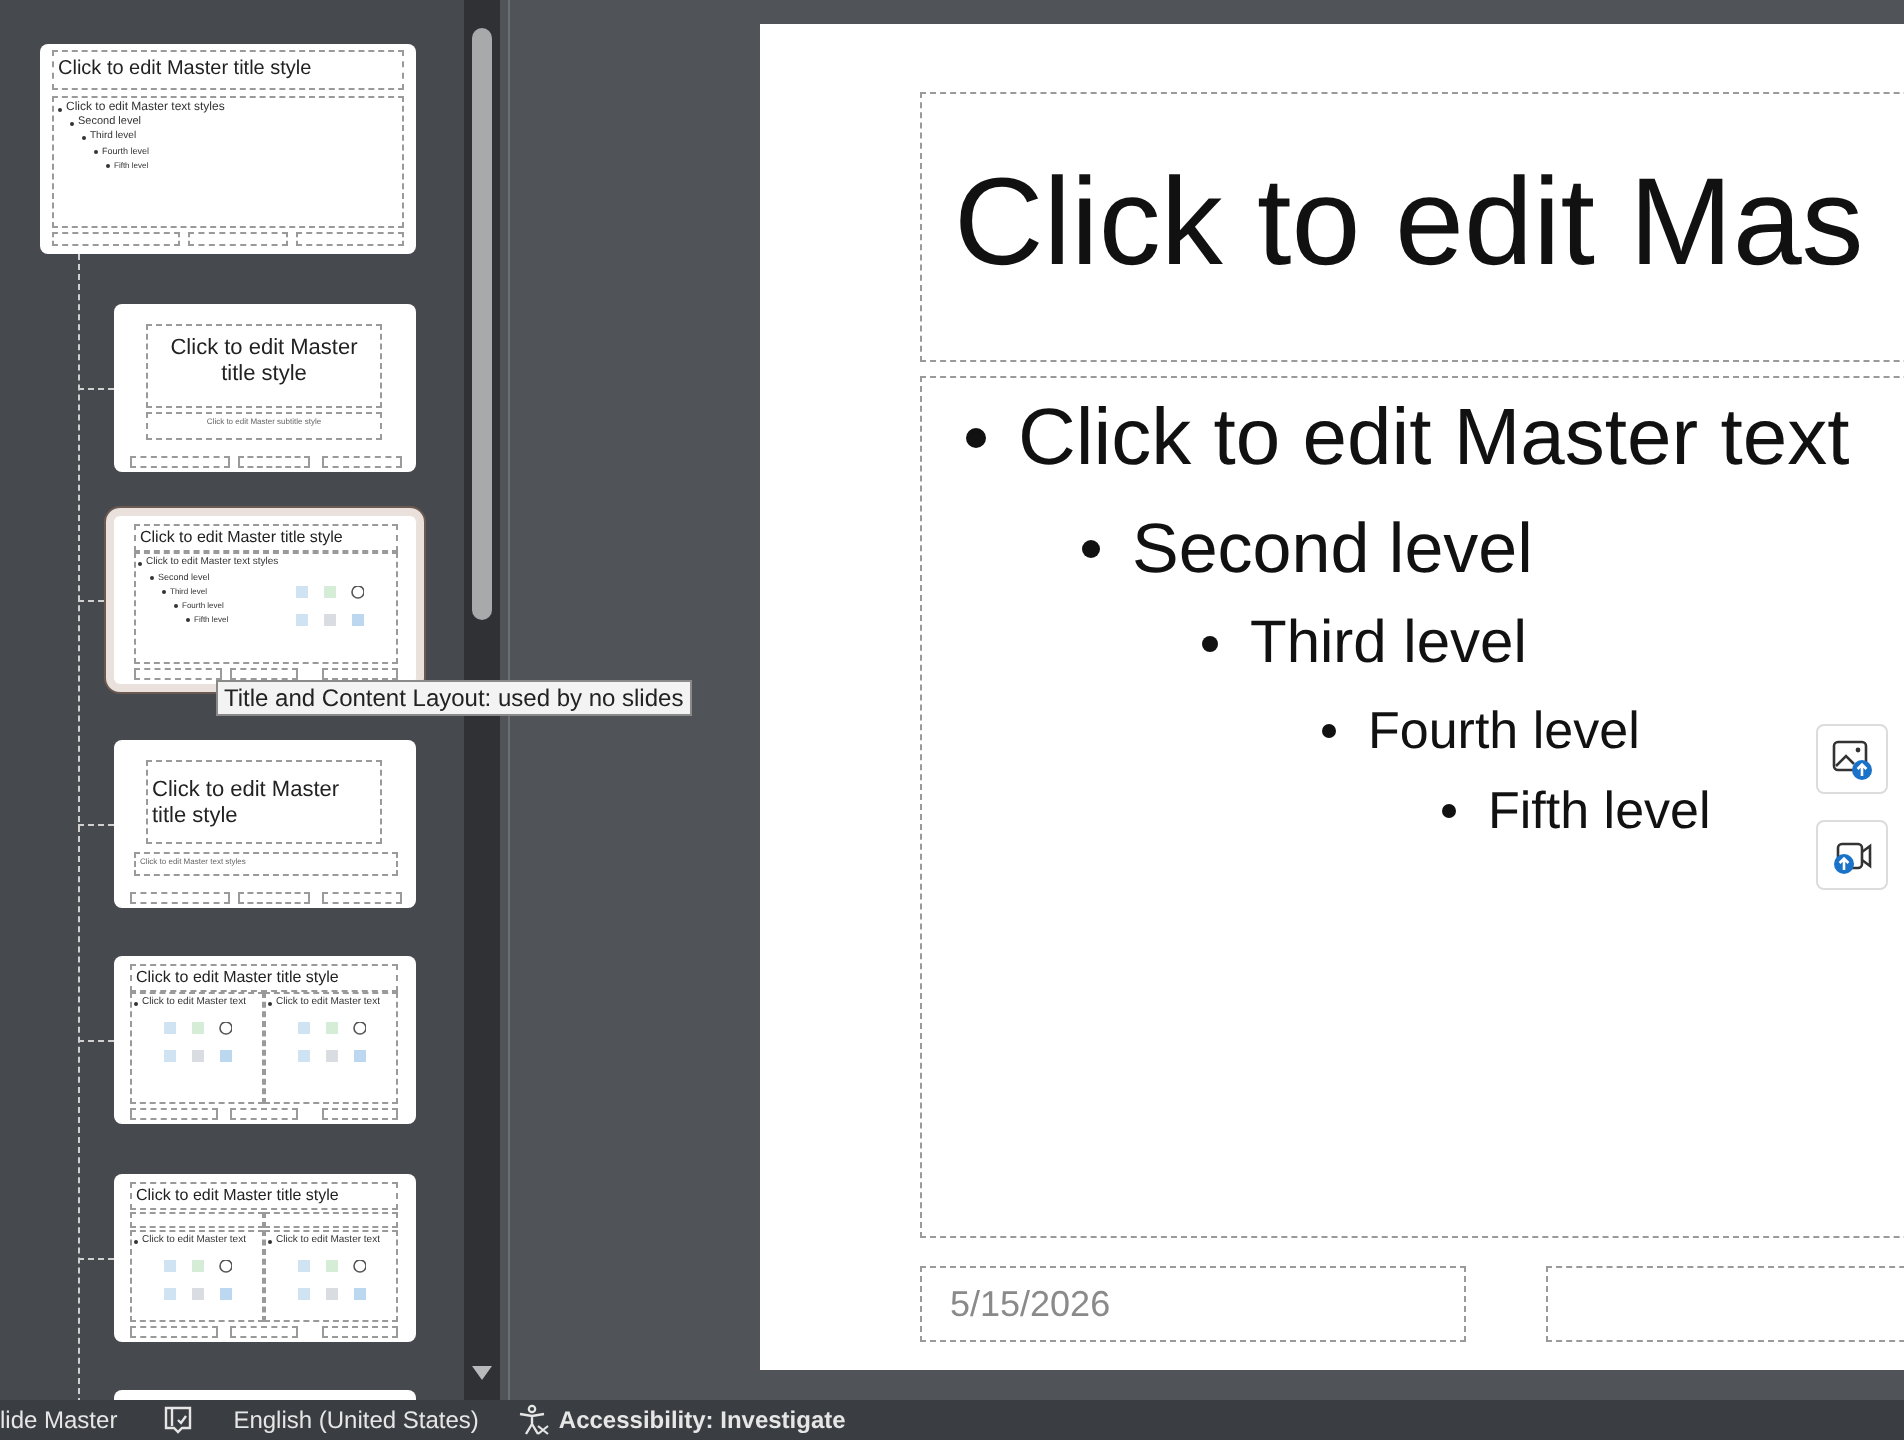  I want to click on view-label: lide Master, so click(59, 1420).